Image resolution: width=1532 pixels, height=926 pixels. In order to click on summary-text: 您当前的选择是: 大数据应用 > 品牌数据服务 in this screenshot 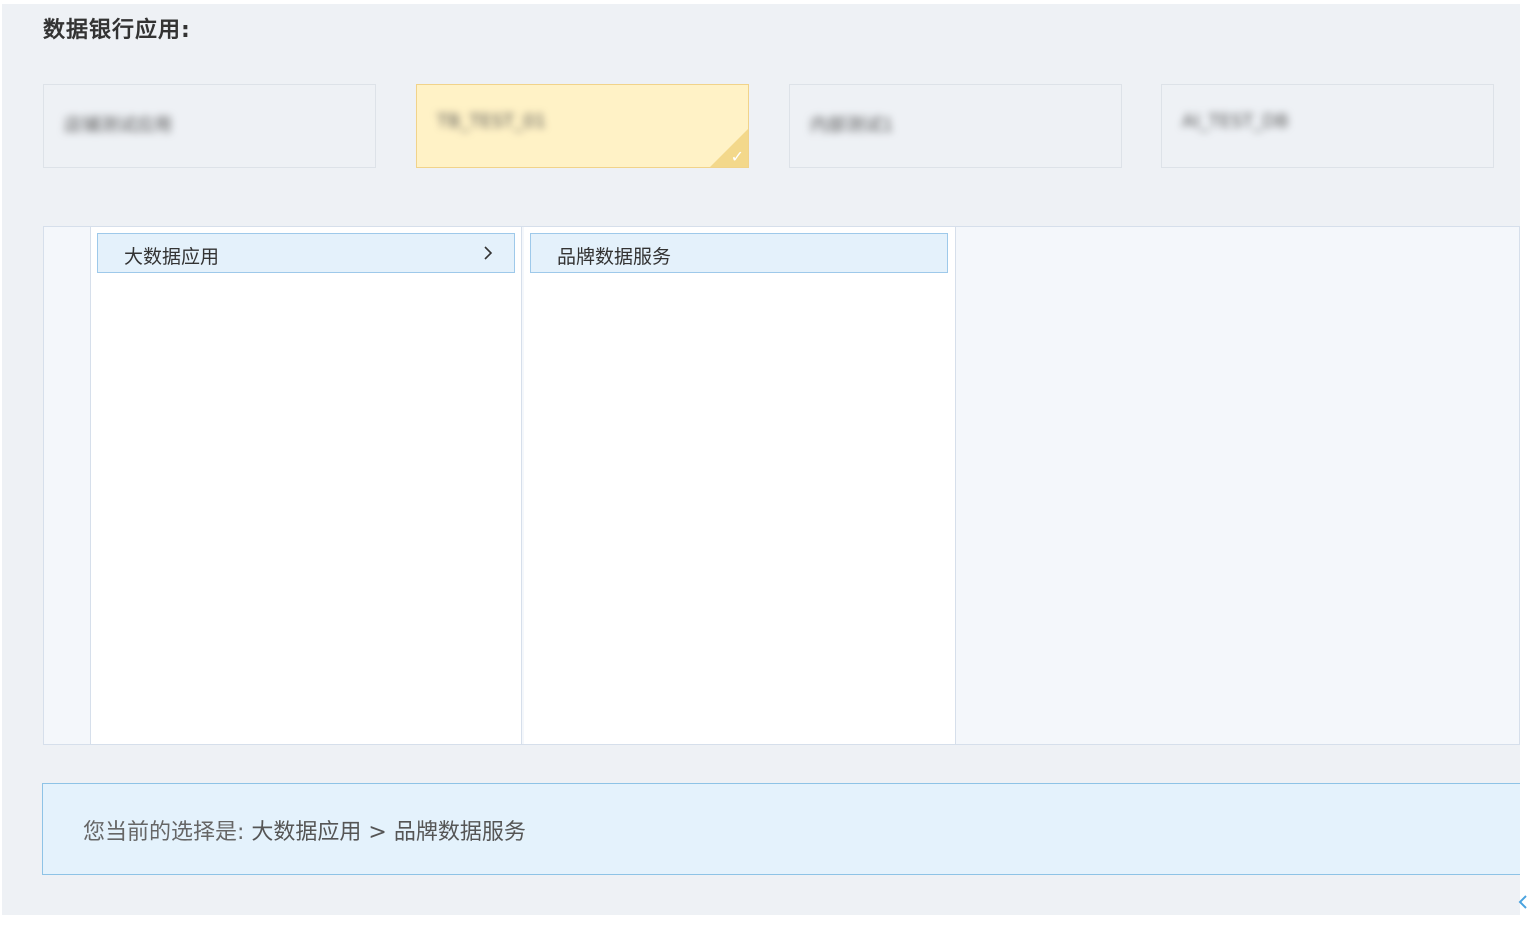, I will do `click(304, 830)`.